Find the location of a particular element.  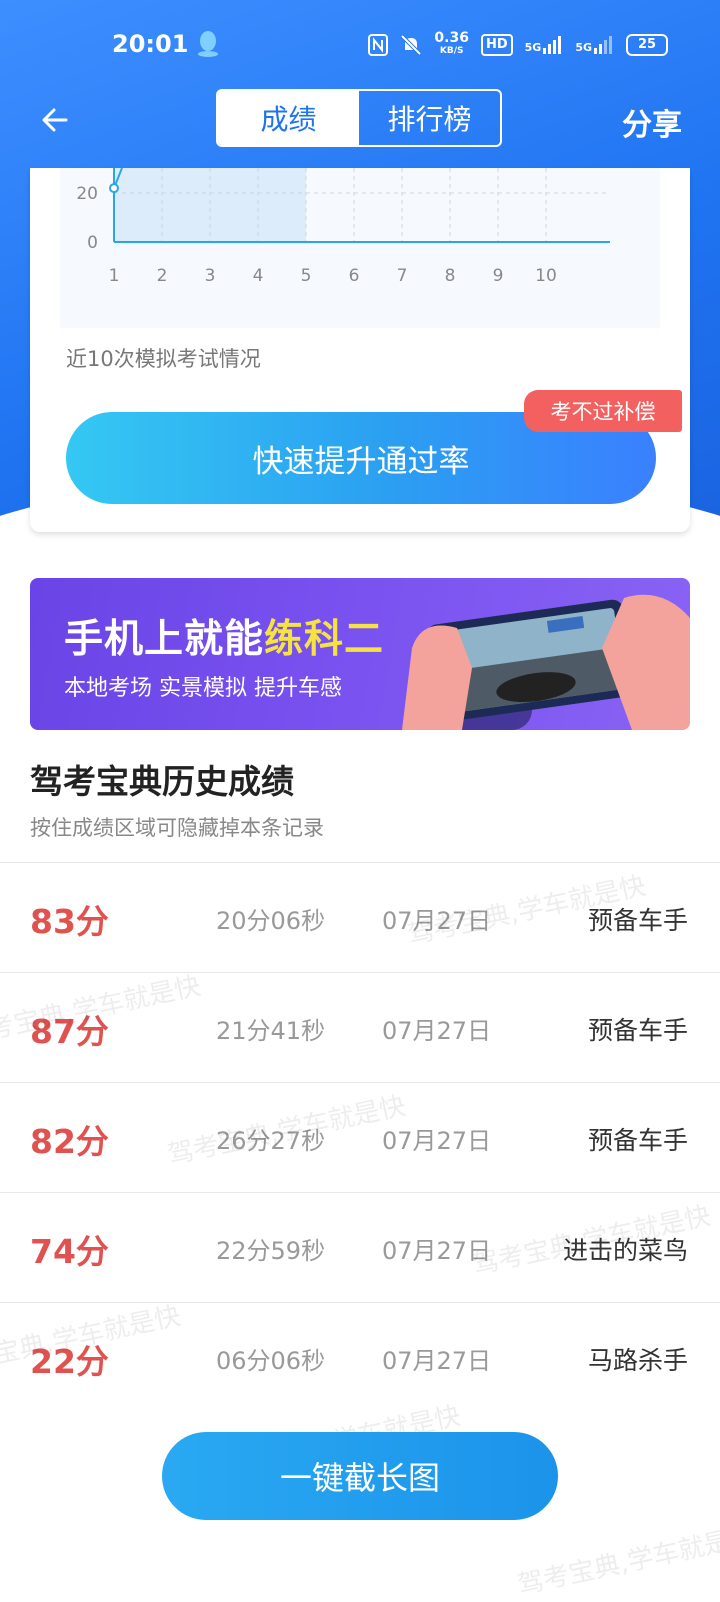

banner-subtitle: 本地考场 实景模拟 提升车感 is located at coordinates (203, 688).